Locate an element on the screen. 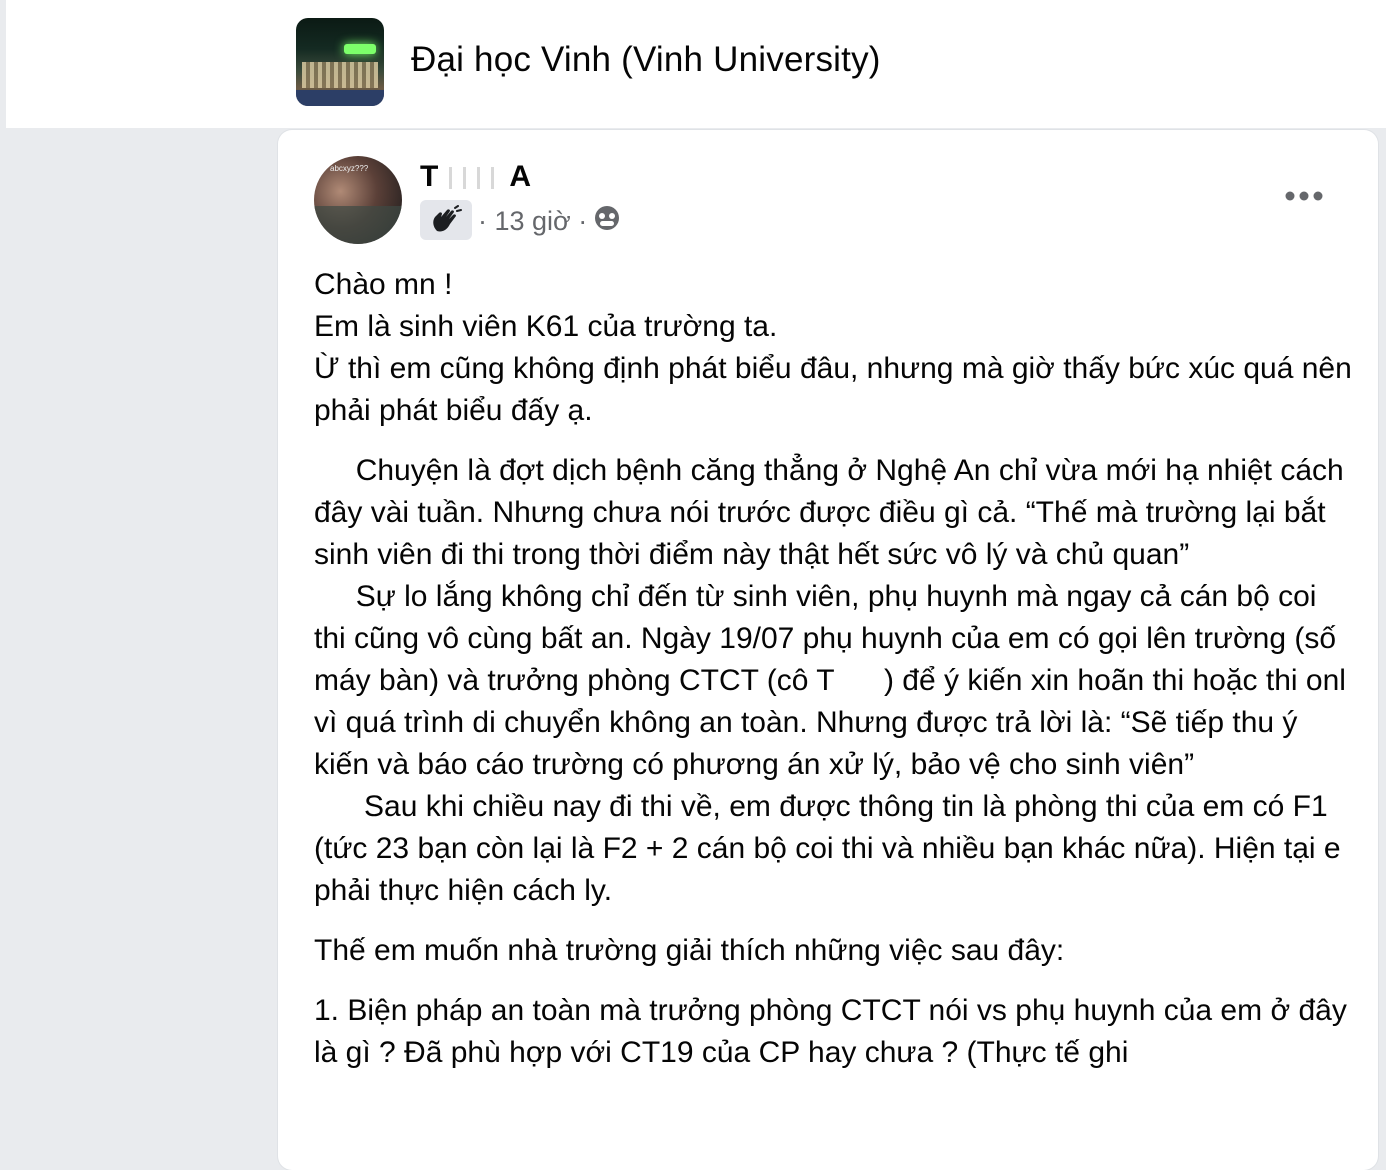  waving-hand-icon is located at coordinates (447, 218).